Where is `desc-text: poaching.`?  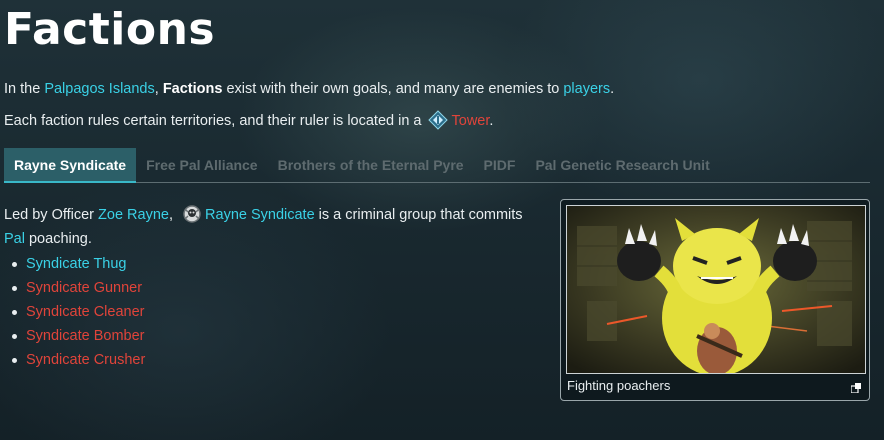 desc-text: poaching. is located at coordinates (58, 239).